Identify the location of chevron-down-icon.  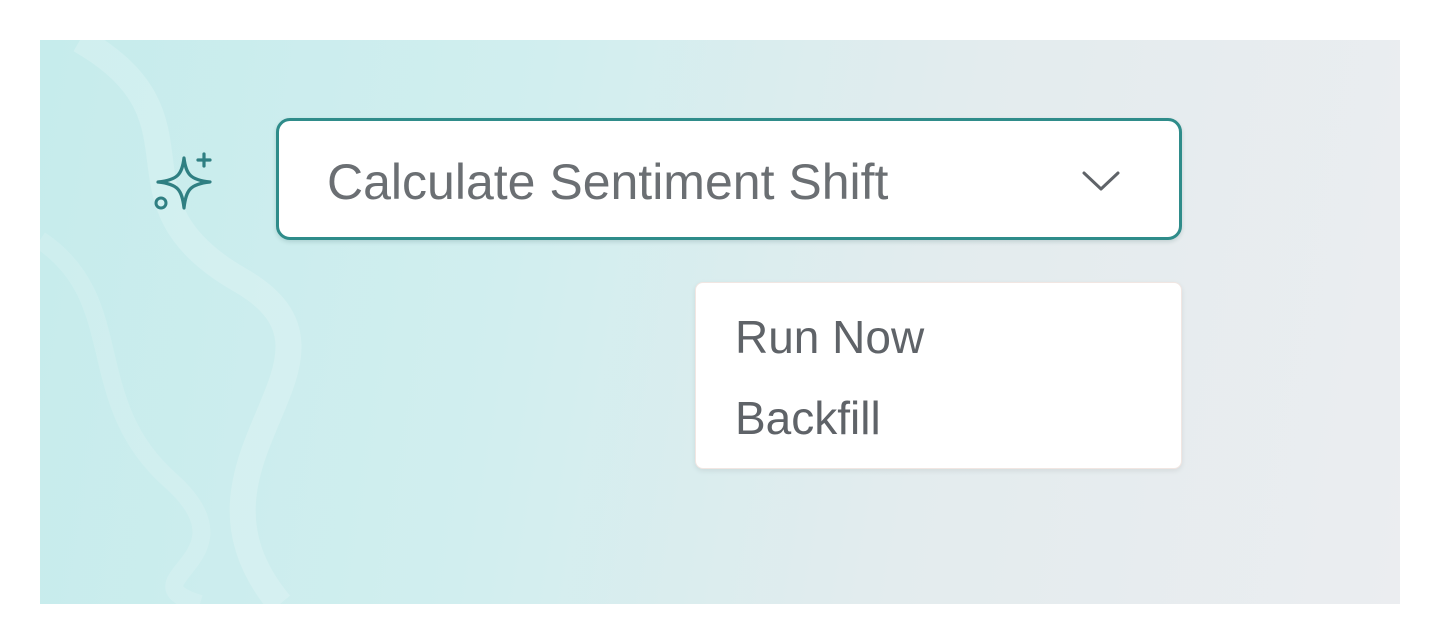
(1101, 180).